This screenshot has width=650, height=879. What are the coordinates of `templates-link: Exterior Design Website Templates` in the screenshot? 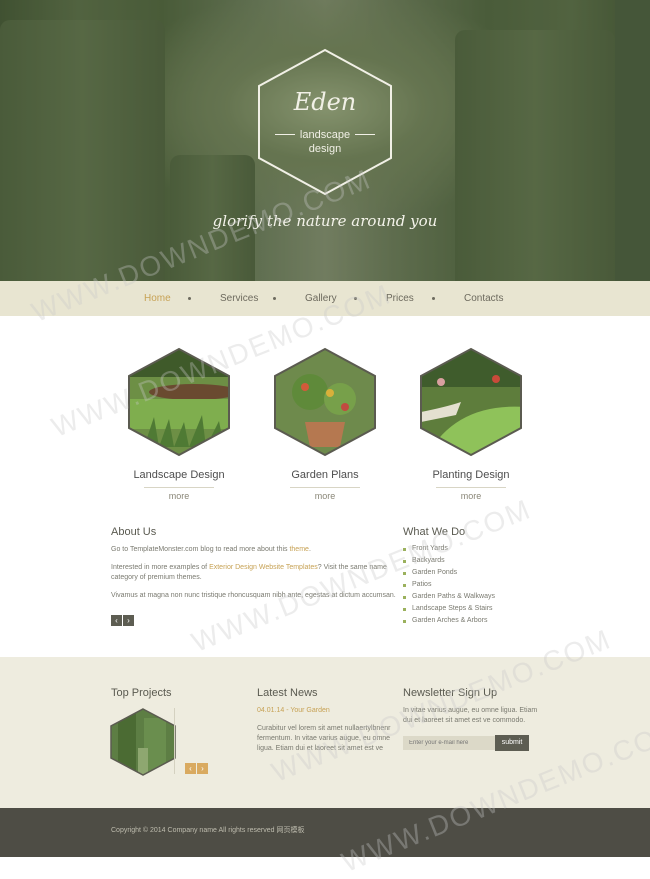 It's located at (263, 567).